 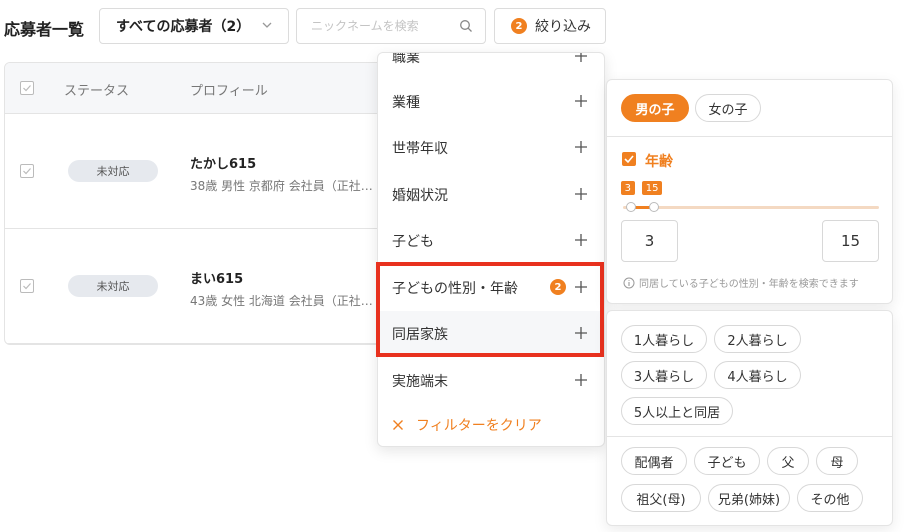 What do you see at coordinates (661, 498) in the screenshot?
I see `member-chip-grandparent: 祖父(母)` at bounding box center [661, 498].